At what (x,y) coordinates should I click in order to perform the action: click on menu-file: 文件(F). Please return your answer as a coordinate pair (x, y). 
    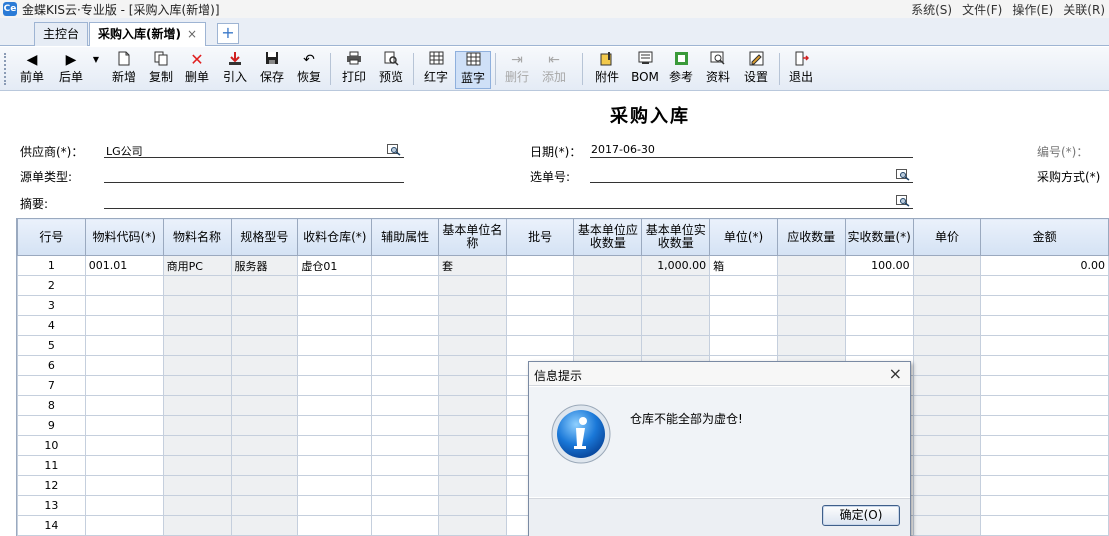
    Looking at the image, I should click on (982, 9).